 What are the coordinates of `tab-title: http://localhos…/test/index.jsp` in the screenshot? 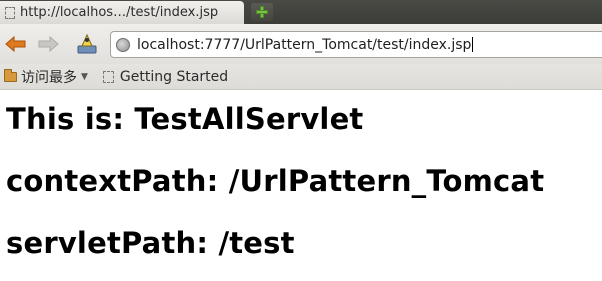 It's located at (119, 12).